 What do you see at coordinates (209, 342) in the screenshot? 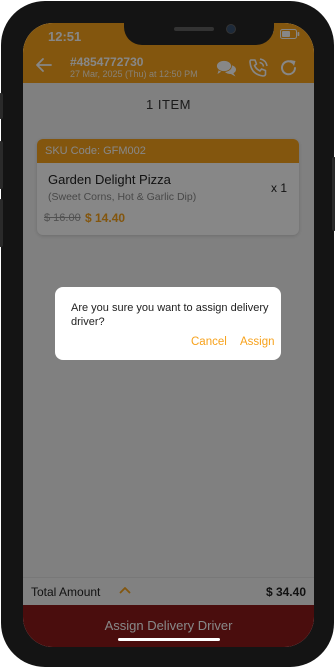
I see `cancel-button: Cancel` at bounding box center [209, 342].